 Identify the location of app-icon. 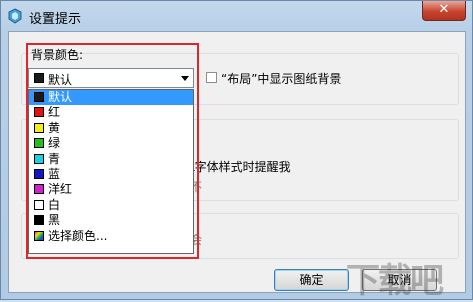
(15, 16).